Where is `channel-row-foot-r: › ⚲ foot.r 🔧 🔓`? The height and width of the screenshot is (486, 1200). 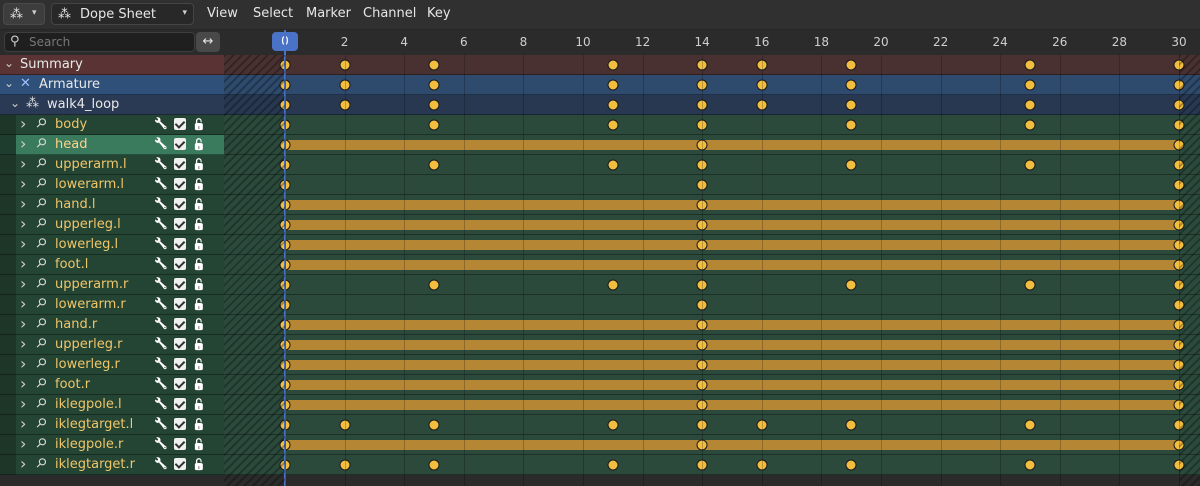 channel-row-foot-r: › ⚲ foot.r 🔧 🔓 is located at coordinates (112, 384).